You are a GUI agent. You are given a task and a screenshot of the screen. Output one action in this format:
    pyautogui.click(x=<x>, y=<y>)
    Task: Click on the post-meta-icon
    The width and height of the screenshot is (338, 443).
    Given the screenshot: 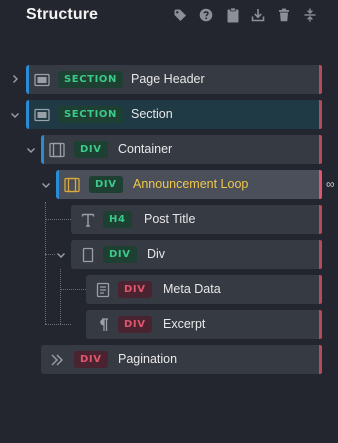 What is the action you would take?
    pyautogui.click(x=103, y=290)
    